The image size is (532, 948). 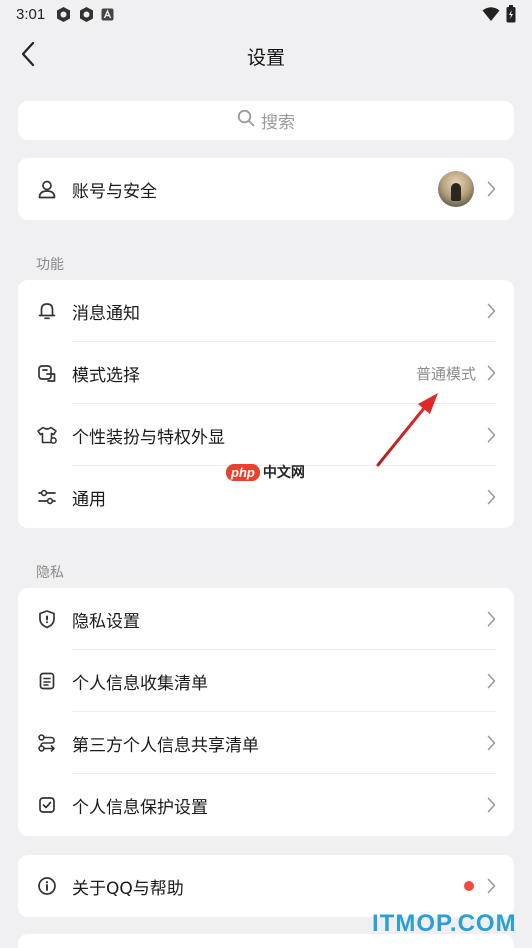 I want to click on row-about-help: 关于QQ与帮助, so click(x=266, y=886).